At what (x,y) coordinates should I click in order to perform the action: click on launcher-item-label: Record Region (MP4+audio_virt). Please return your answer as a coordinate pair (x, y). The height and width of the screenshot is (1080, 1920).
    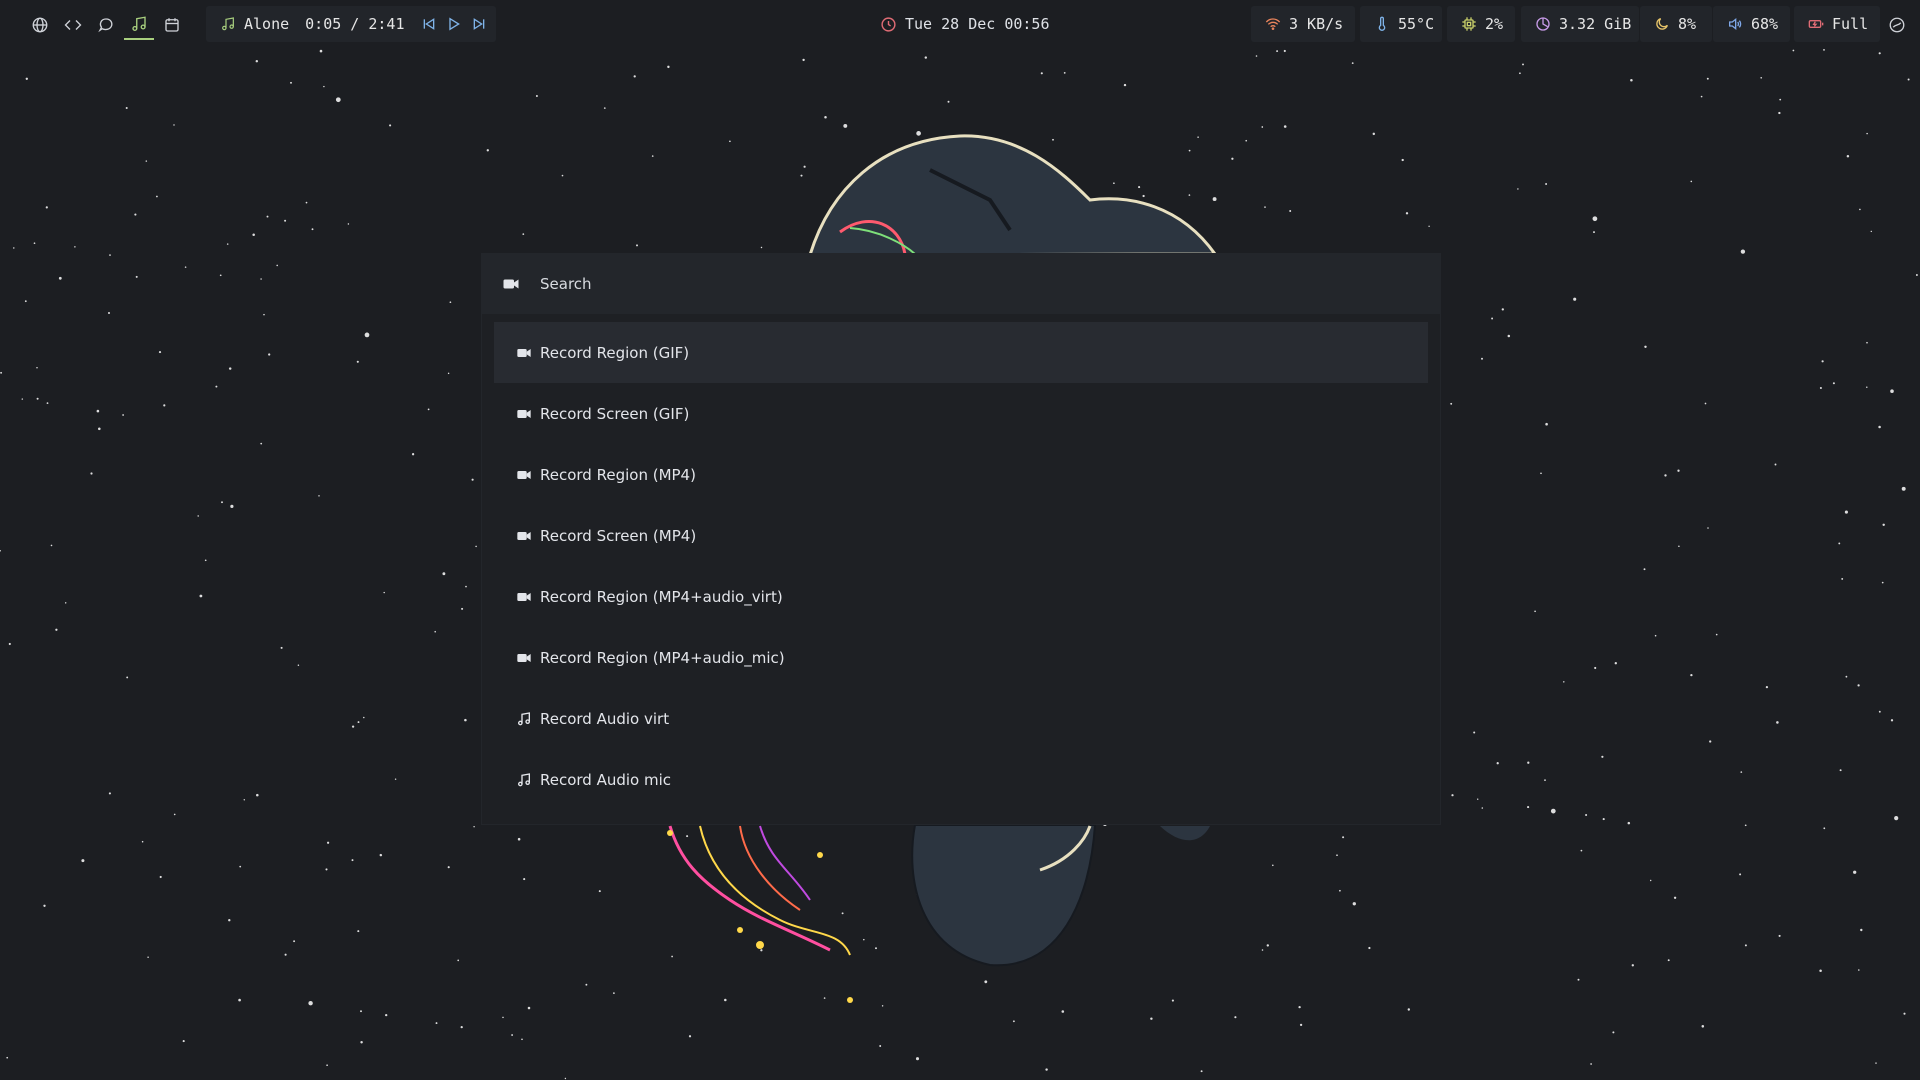
    Looking at the image, I should click on (661, 596).